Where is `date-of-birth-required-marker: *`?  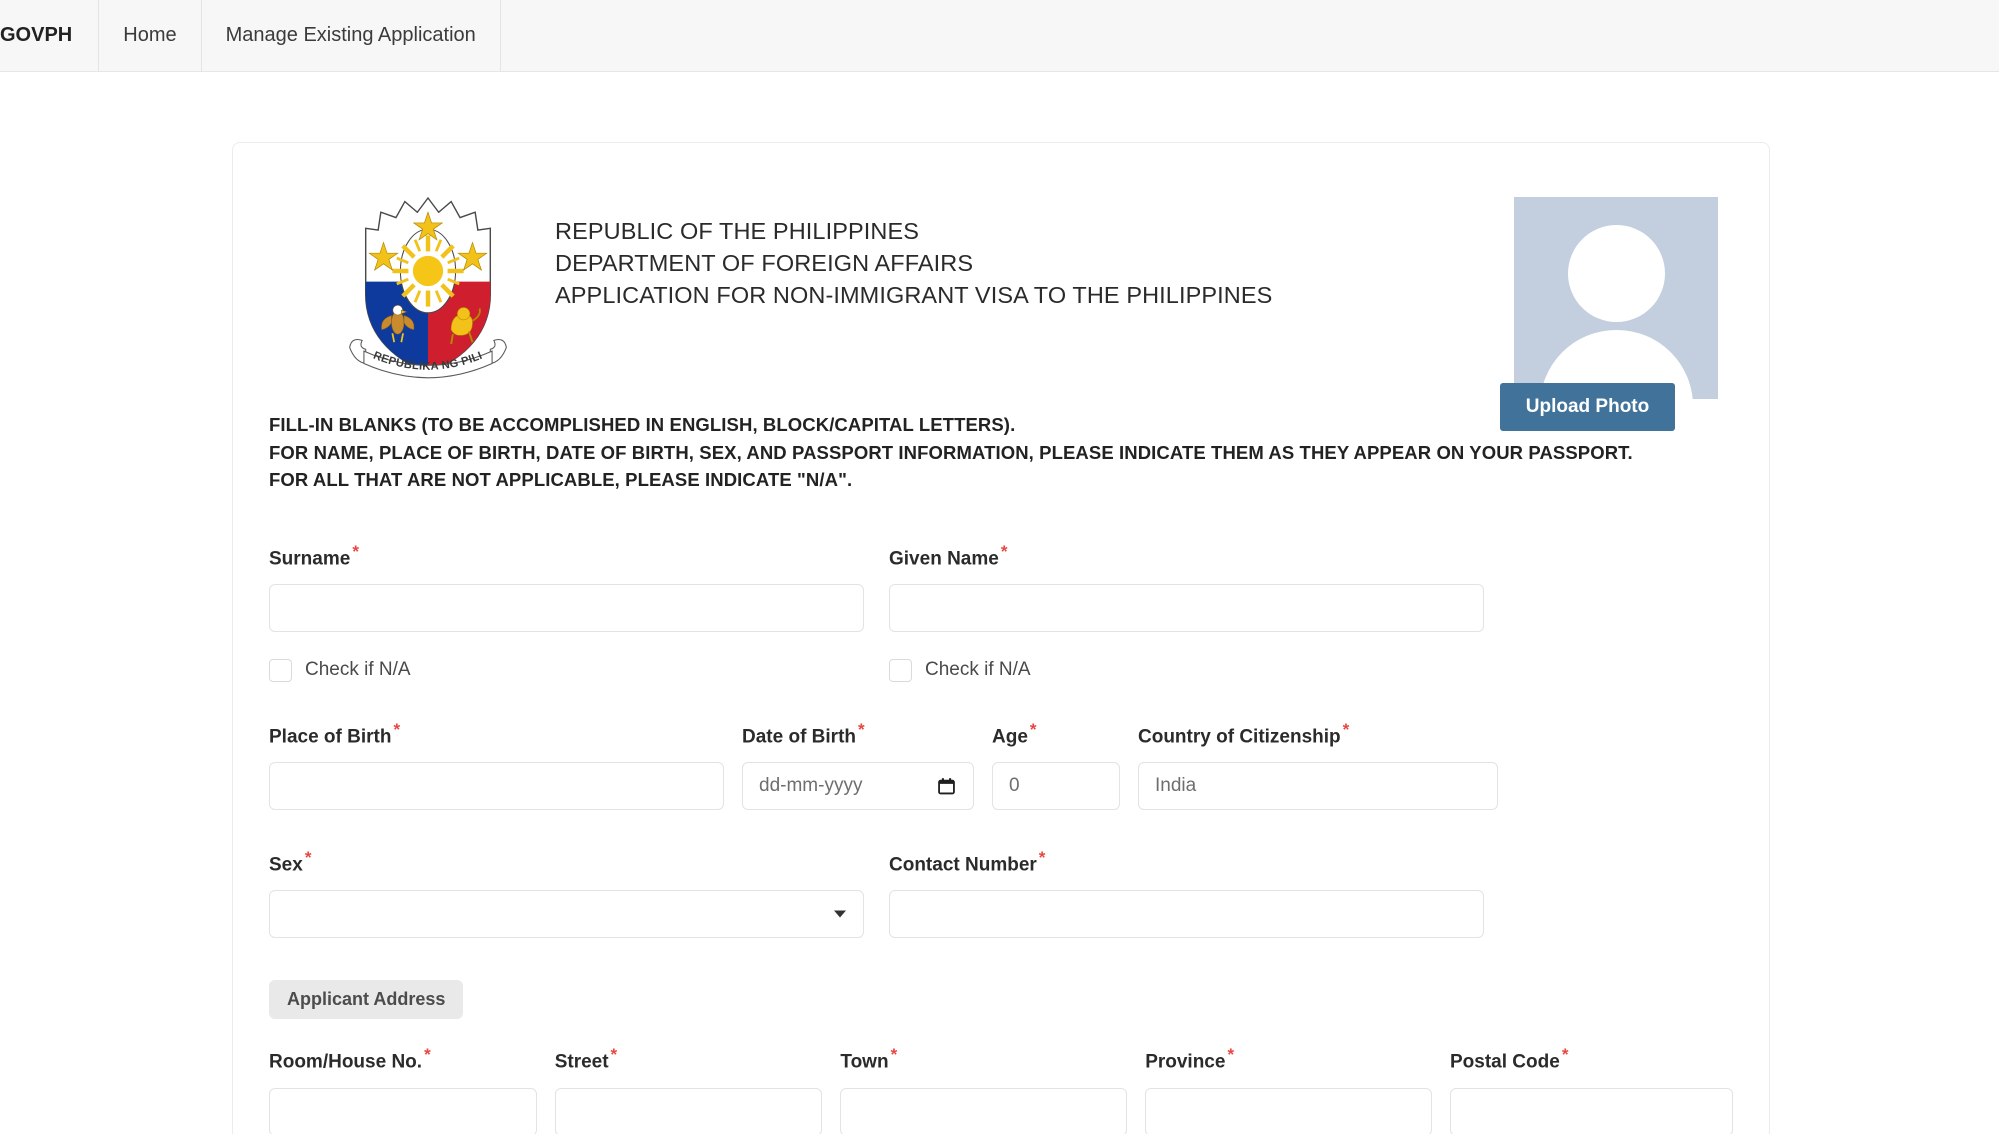
date-of-birth-required-marker: * is located at coordinates (861, 729).